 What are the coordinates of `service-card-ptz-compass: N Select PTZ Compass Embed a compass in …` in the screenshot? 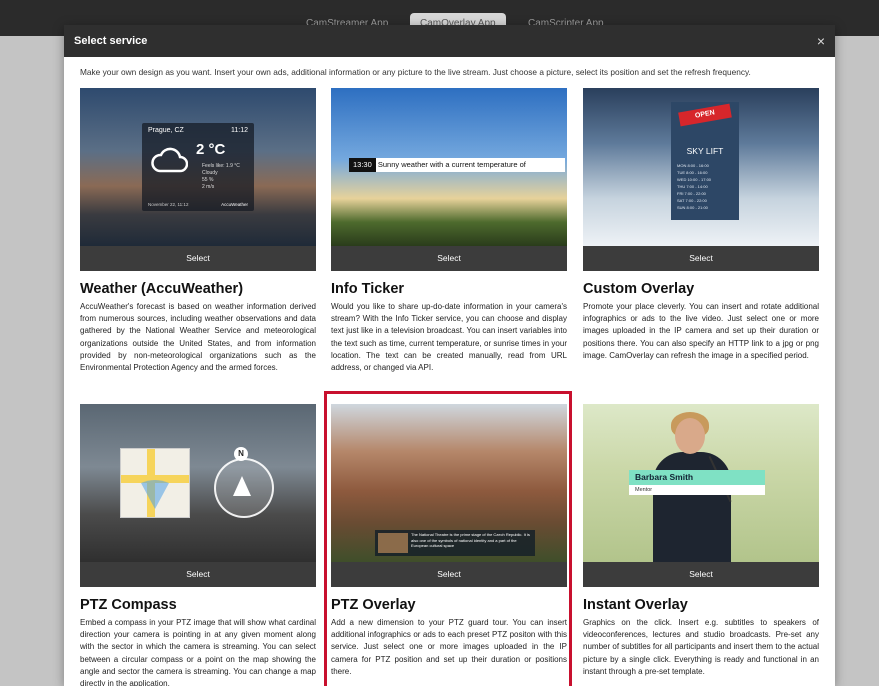 It's located at (198, 545).